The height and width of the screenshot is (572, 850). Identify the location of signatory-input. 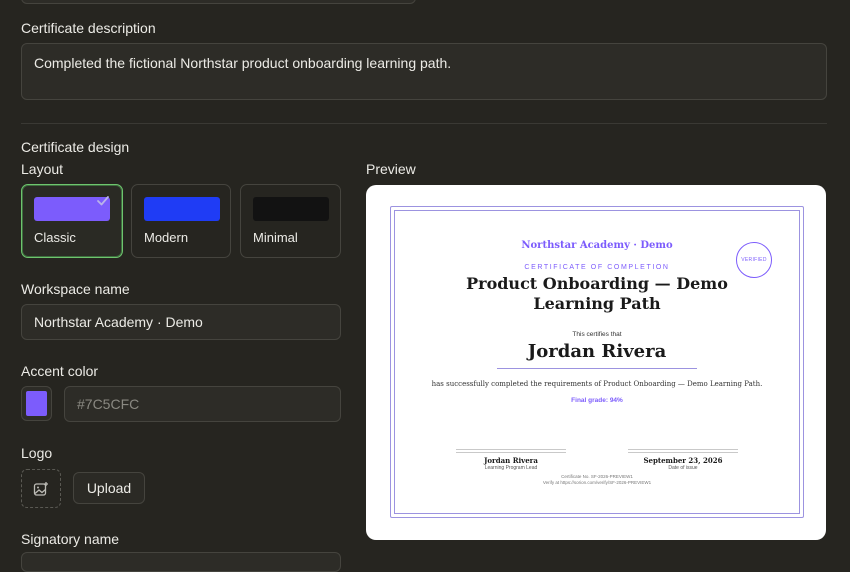
(181, 562).